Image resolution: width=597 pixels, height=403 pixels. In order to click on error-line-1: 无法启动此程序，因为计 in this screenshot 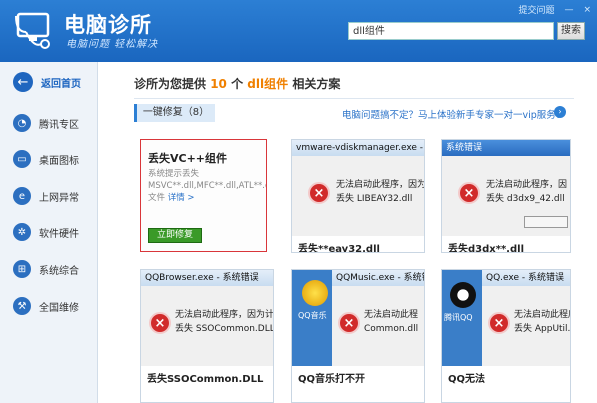, I will do `click(224, 315)`.